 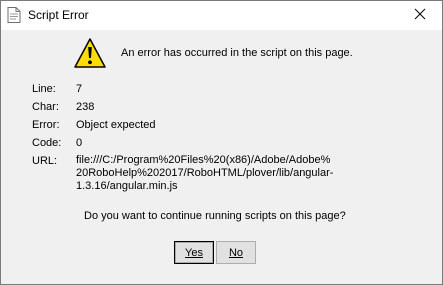 What do you see at coordinates (44, 89) in the screenshot?
I see `line-label: Line:` at bounding box center [44, 89].